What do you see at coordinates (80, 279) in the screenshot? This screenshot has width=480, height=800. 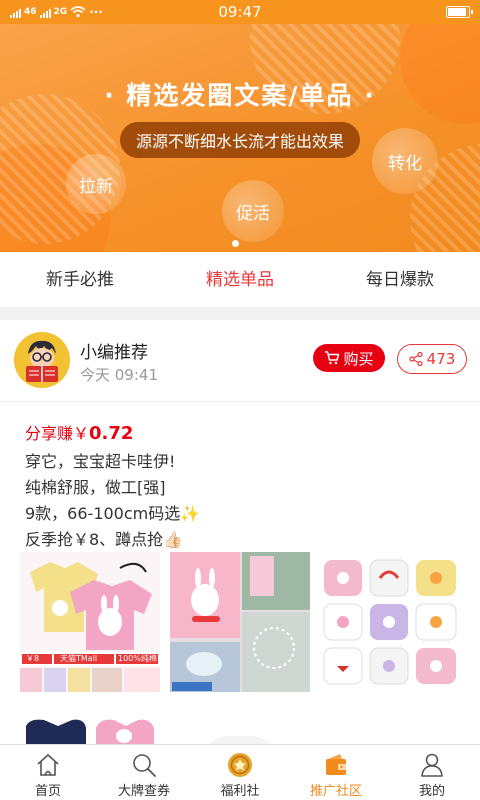 I see `tab-newbie: 新手必推` at bounding box center [80, 279].